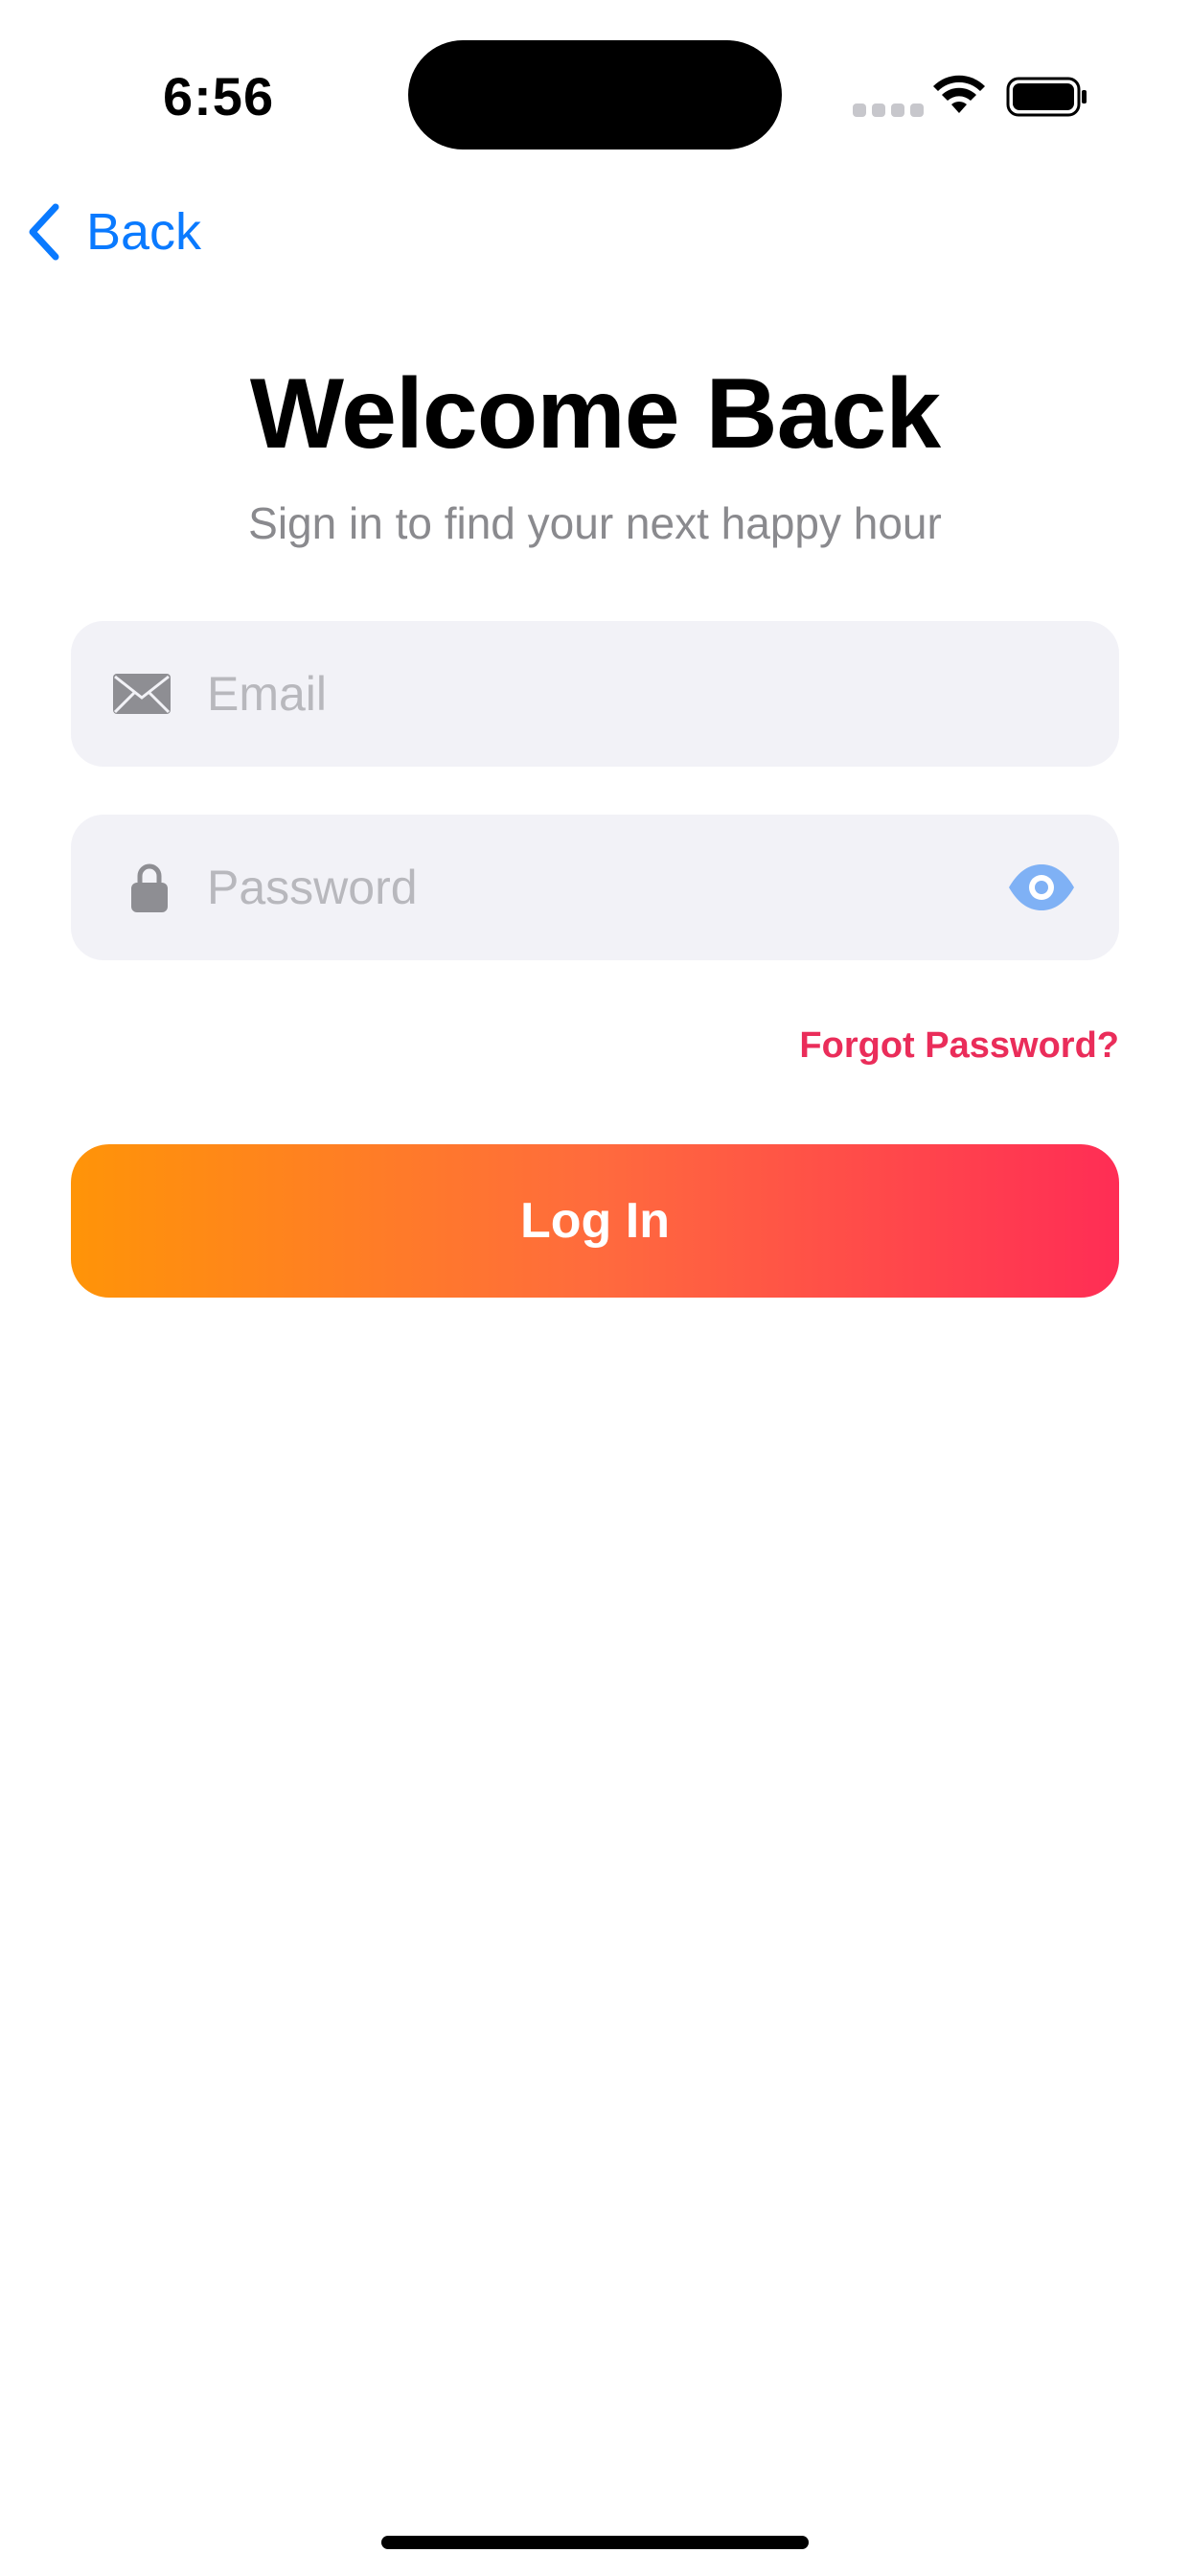  I want to click on back-label: Back, so click(144, 232).